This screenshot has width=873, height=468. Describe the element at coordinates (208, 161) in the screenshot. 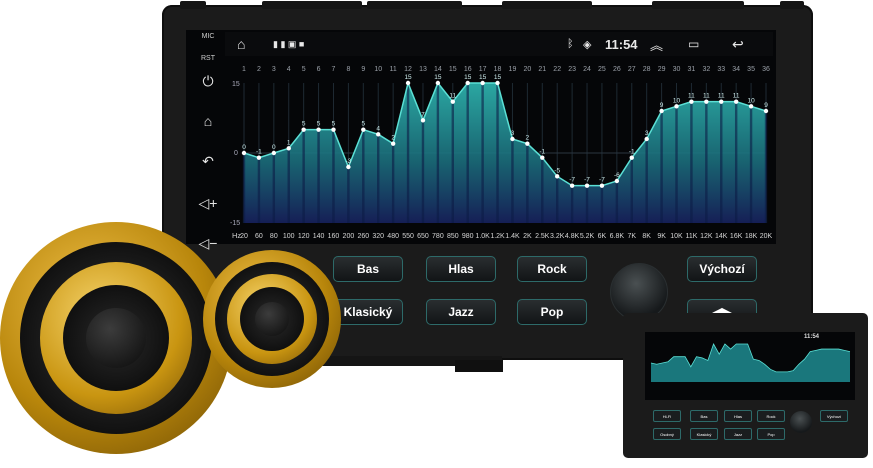

I see `back-icon: ↶` at that location.